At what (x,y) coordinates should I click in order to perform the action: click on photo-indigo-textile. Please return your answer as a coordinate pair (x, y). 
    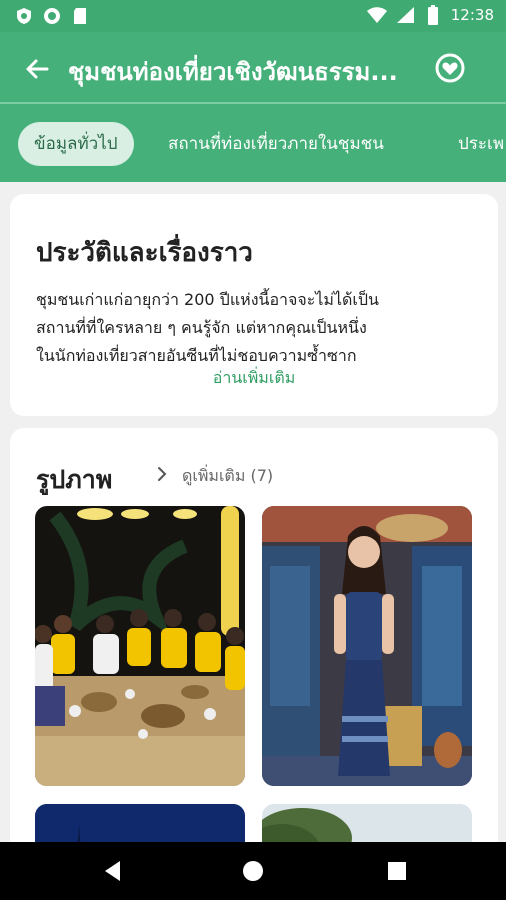
    Looking at the image, I should click on (367, 646).